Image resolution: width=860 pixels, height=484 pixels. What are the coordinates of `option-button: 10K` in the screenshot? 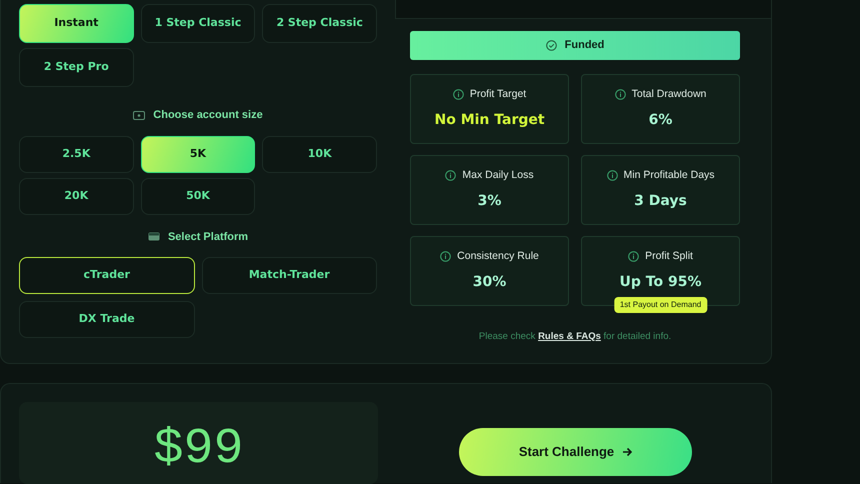 It's located at (320, 154).